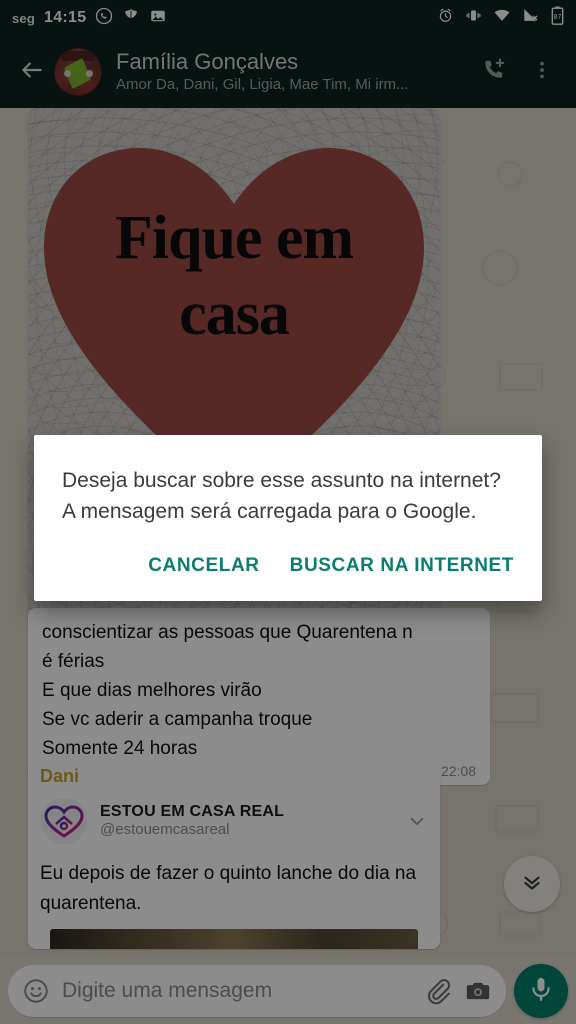  Describe the element at coordinates (402, 566) in the screenshot. I see `search-internet-button: BUSCAR NA INTERNET` at that location.